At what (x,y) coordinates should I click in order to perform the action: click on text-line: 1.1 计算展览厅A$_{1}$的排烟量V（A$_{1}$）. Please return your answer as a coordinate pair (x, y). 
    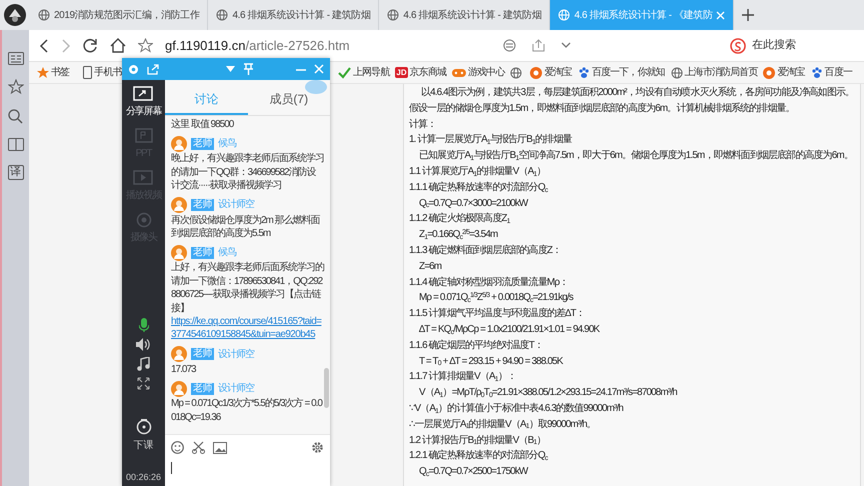
    Looking at the image, I should click on (478, 172).